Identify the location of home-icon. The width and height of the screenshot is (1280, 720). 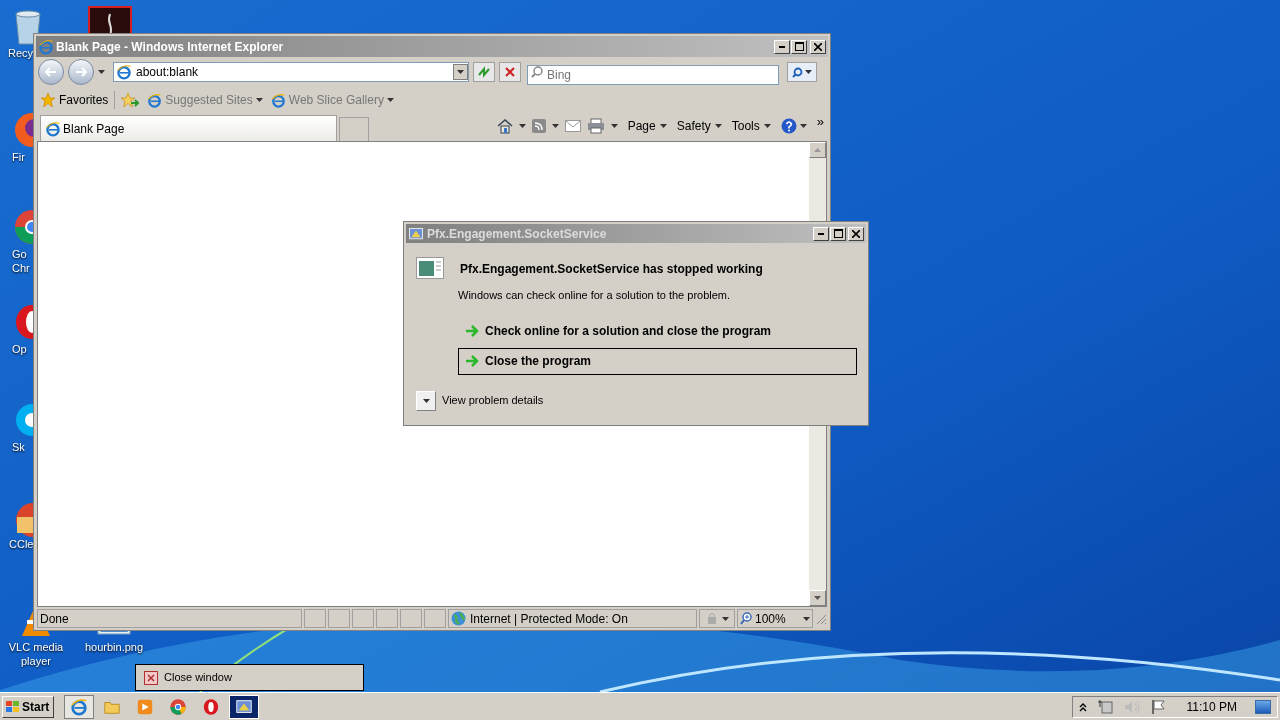
(504, 126).